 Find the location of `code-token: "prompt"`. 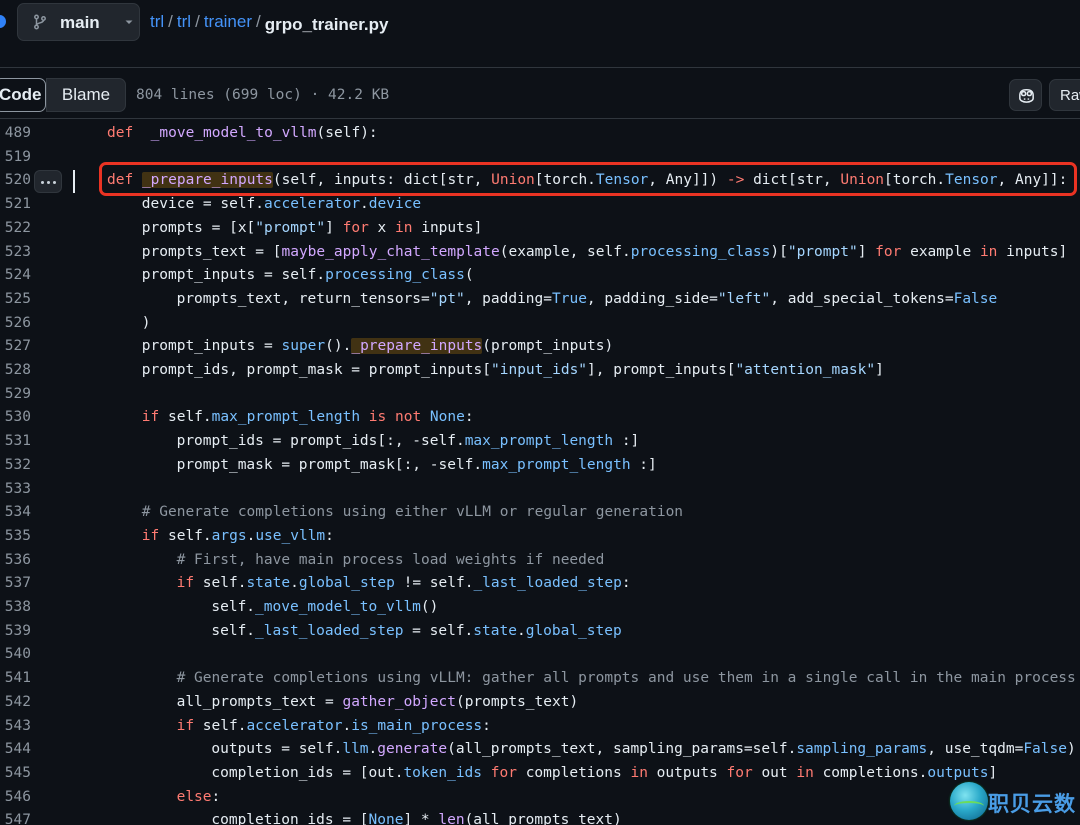

code-token: "prompt" is located at coordinates (822, 251).